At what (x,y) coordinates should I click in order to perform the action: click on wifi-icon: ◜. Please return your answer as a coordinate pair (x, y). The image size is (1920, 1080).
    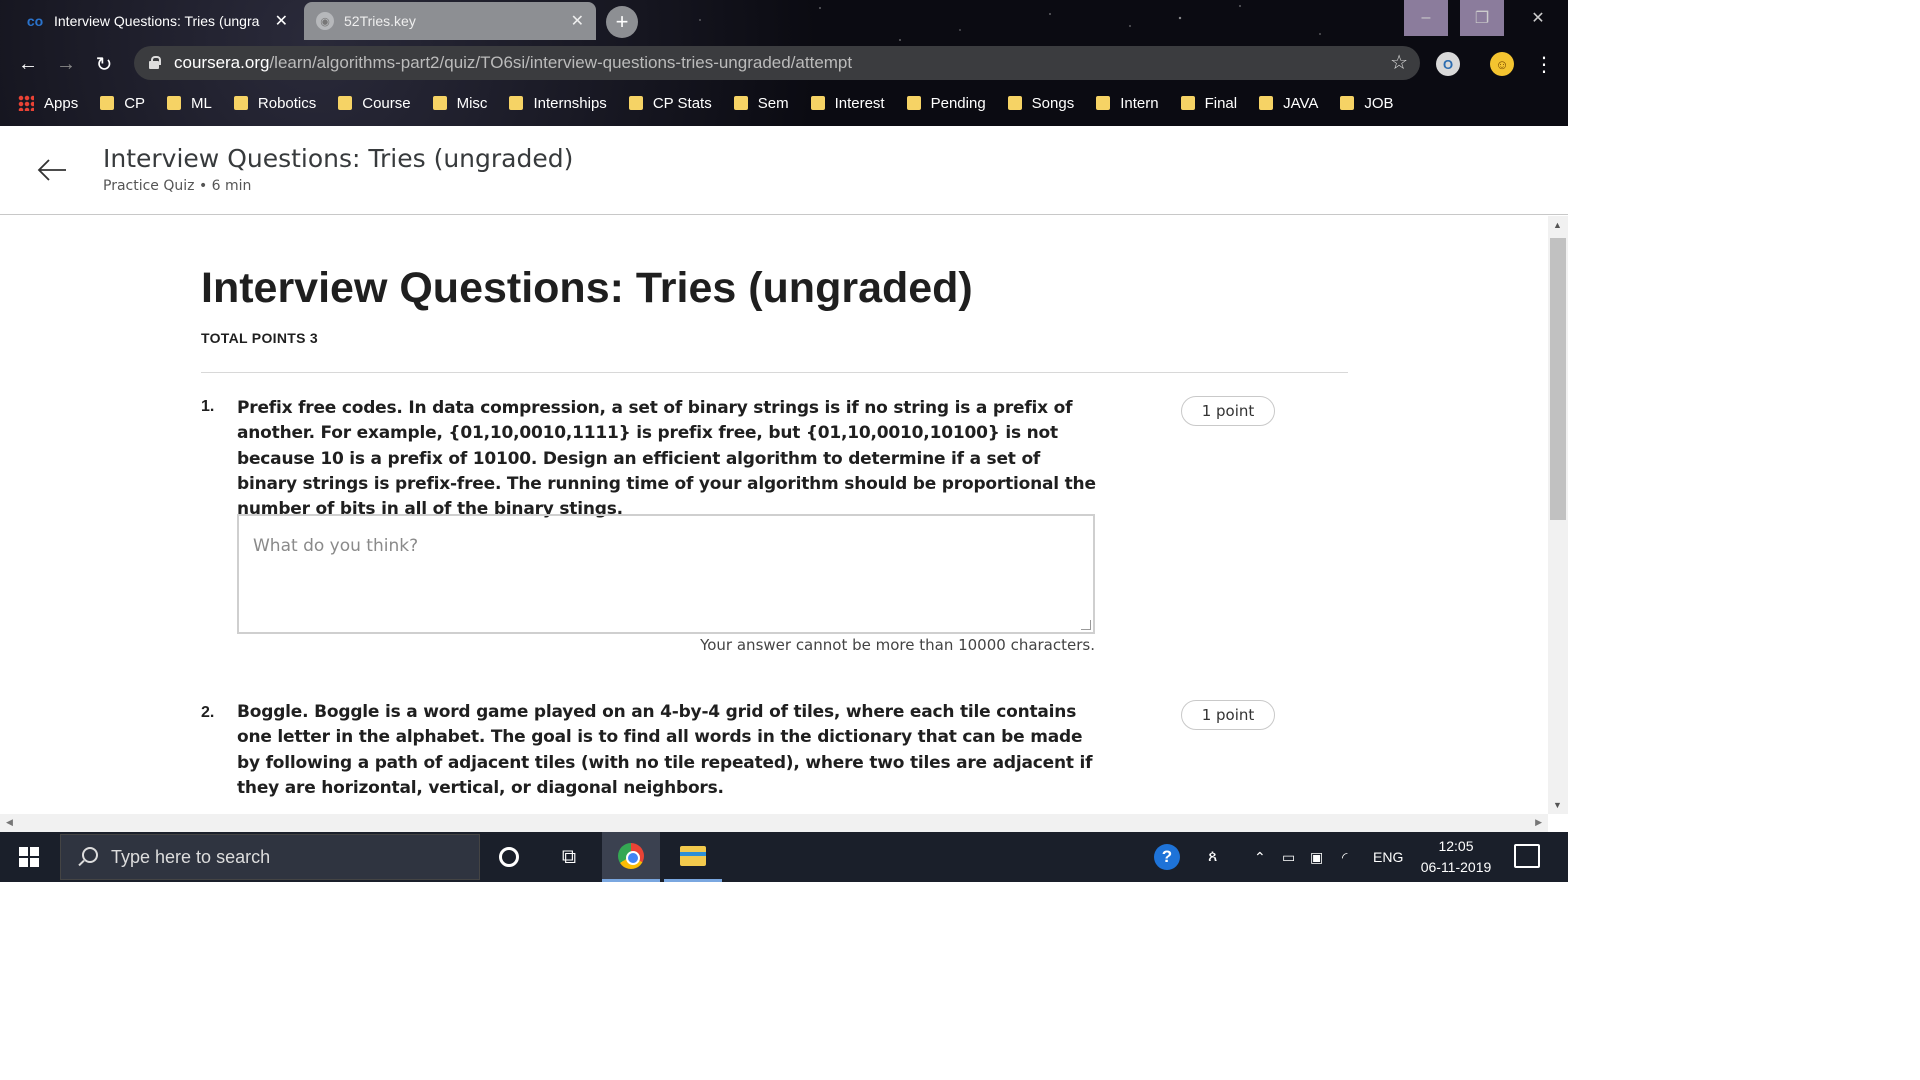
    Looking at the image, I should click on (1344, 857).